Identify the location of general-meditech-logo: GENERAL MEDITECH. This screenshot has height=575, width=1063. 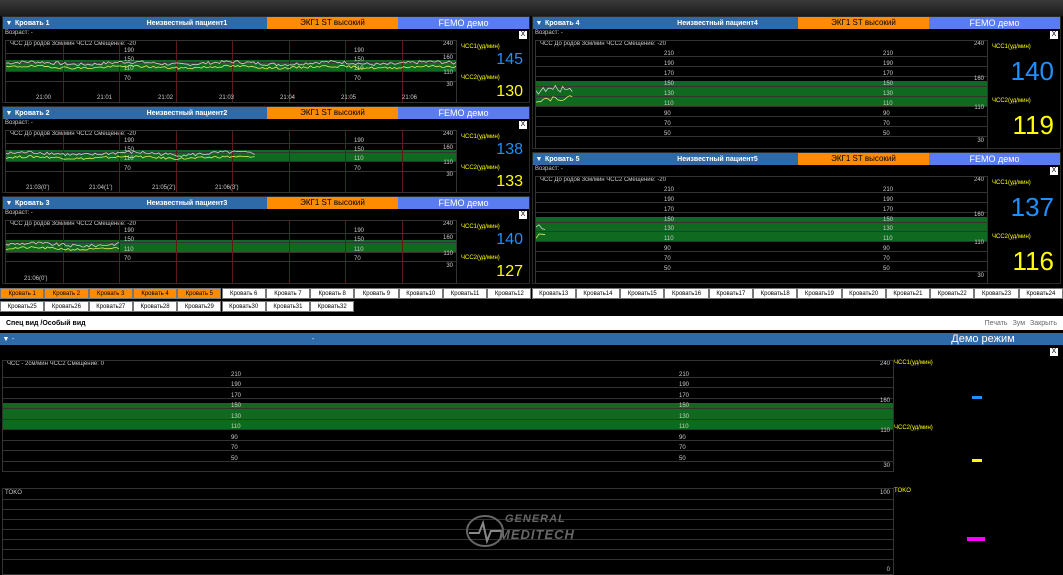
(535, 531).